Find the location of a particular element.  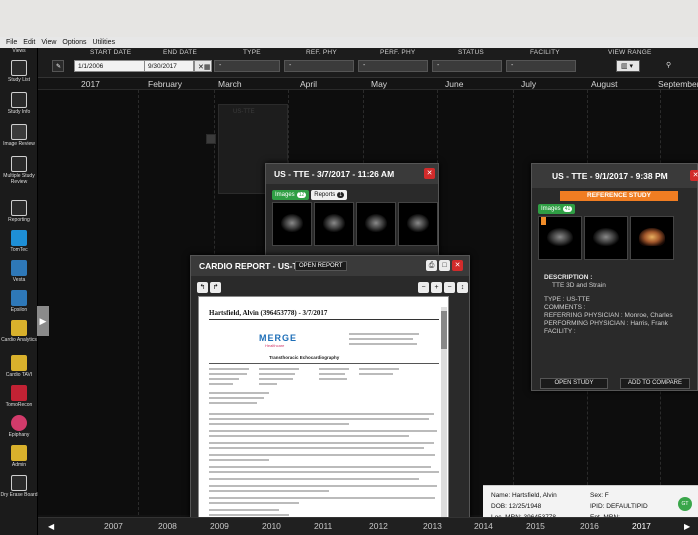

year-2014: 2014 is located at coordinates (483, 526).